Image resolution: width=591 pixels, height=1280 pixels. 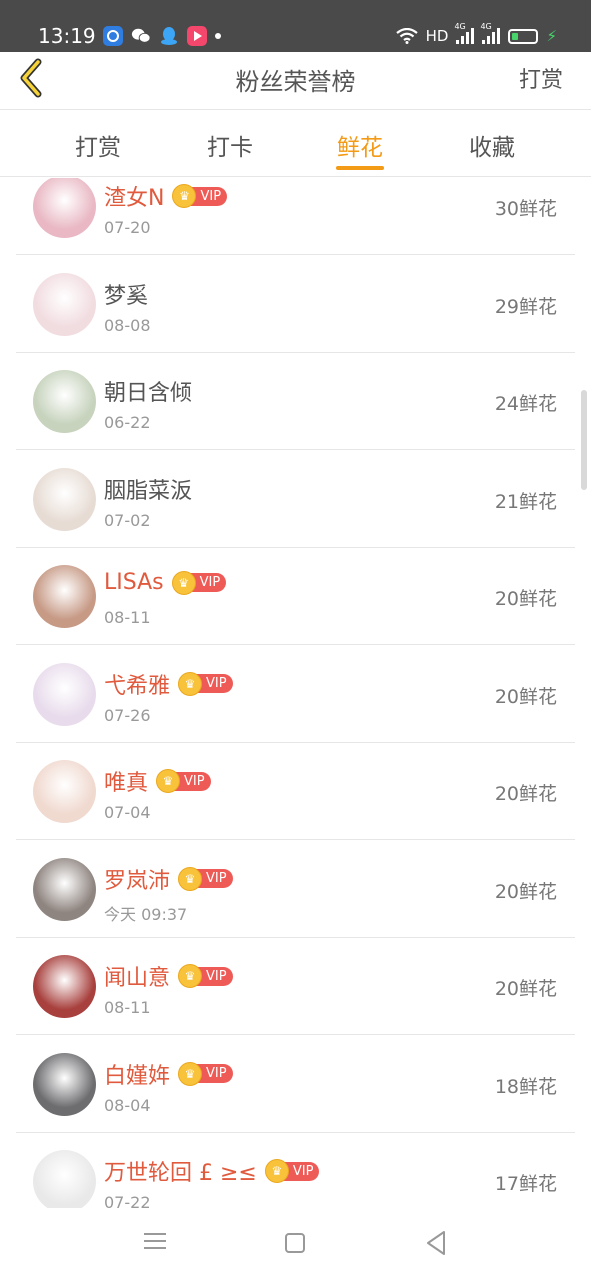 I want to click on fan-name: 闻山意 ♛ VIP, so click(x=168, y=976).